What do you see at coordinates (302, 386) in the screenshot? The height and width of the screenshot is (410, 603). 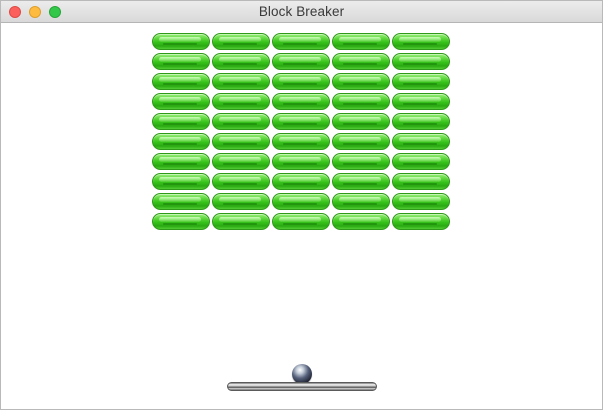 I see `paddle` at bounding box center [302, 386].